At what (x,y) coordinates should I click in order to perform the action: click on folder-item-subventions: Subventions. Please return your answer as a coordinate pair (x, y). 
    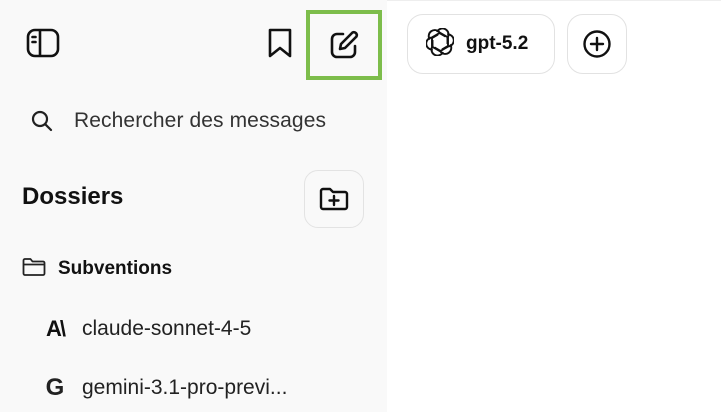
    Looking at the image, I should click on (97, 269).